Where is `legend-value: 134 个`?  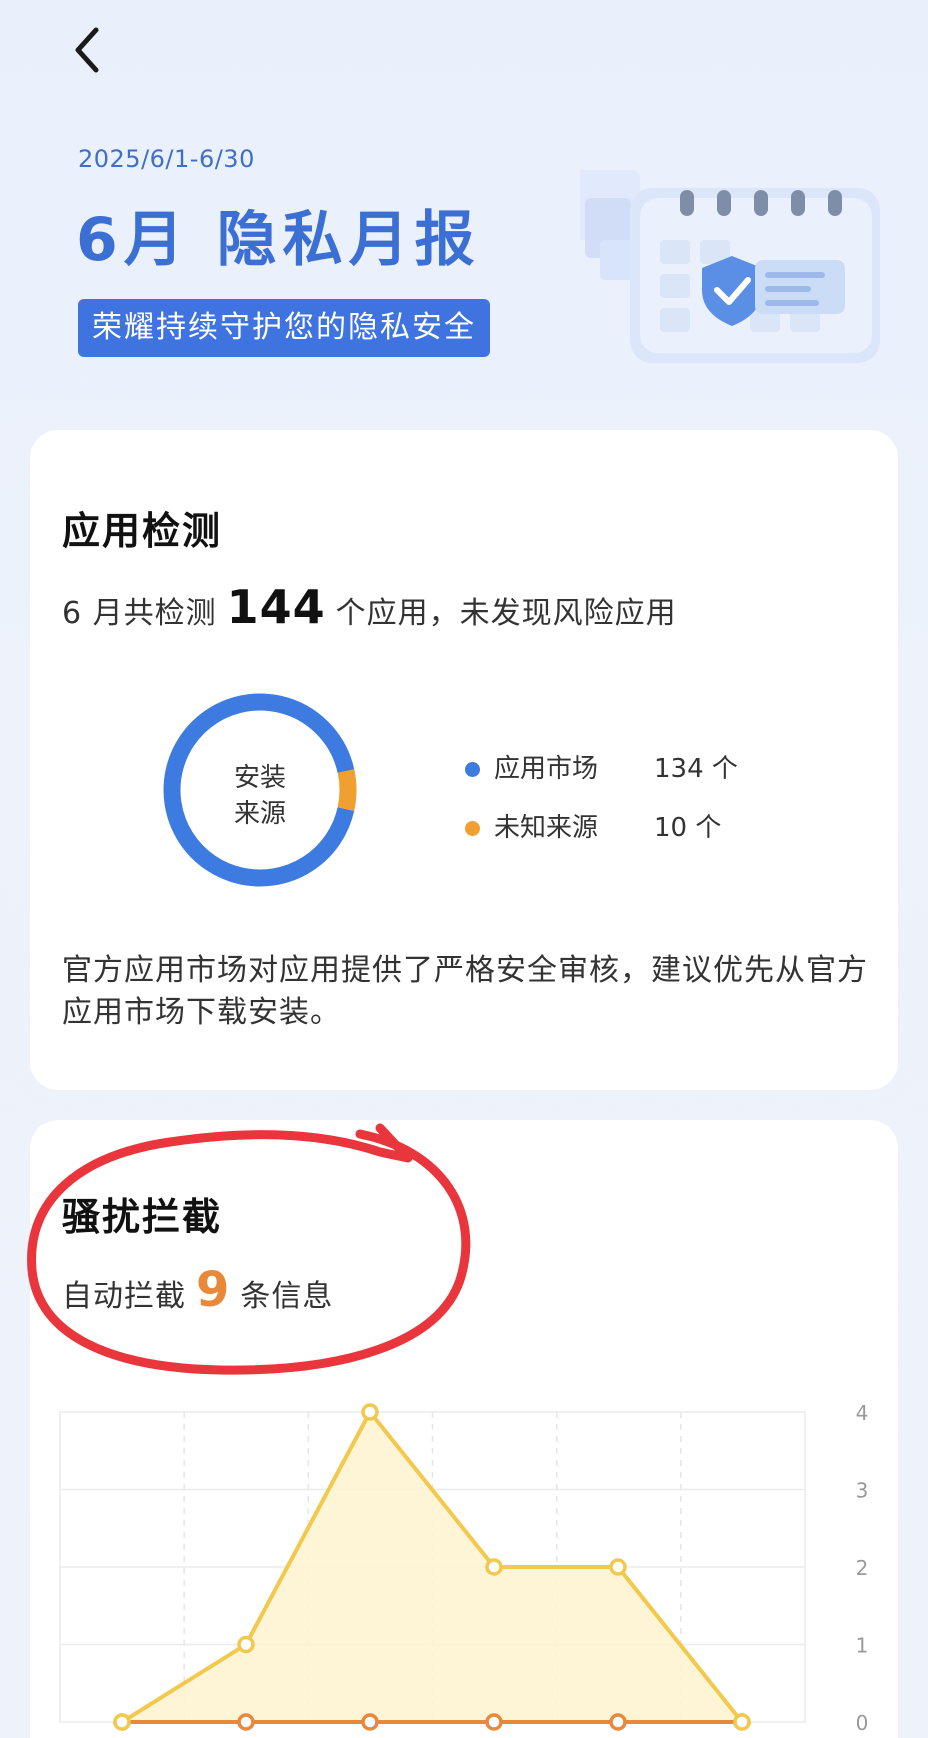
legend-value: 134 个 is located at coordinates (696, 769).